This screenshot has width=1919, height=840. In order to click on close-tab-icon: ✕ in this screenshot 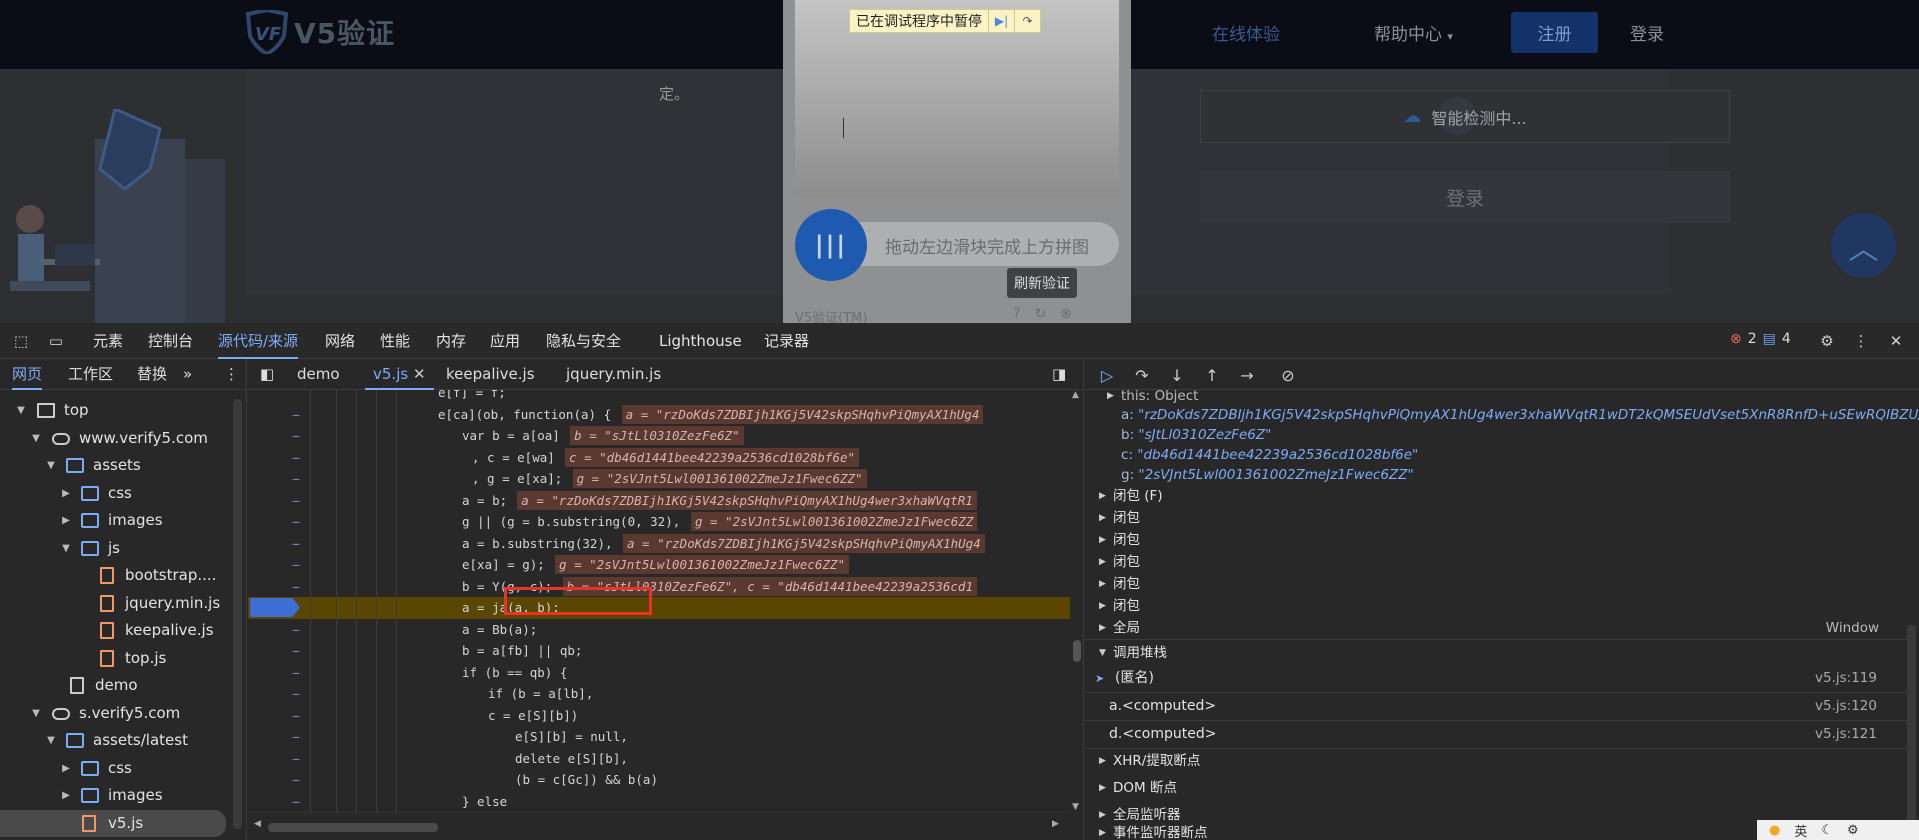, I will do `click(419, 374)`.